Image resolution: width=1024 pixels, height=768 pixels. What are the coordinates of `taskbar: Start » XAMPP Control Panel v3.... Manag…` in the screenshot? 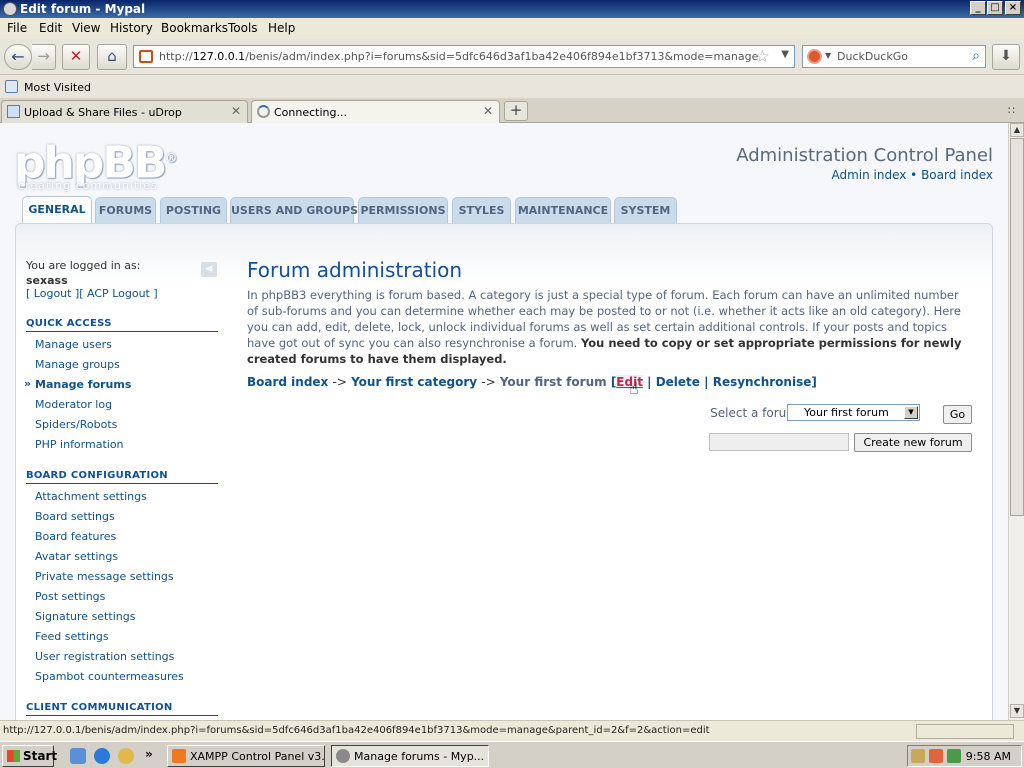 It's located at (512, 754).